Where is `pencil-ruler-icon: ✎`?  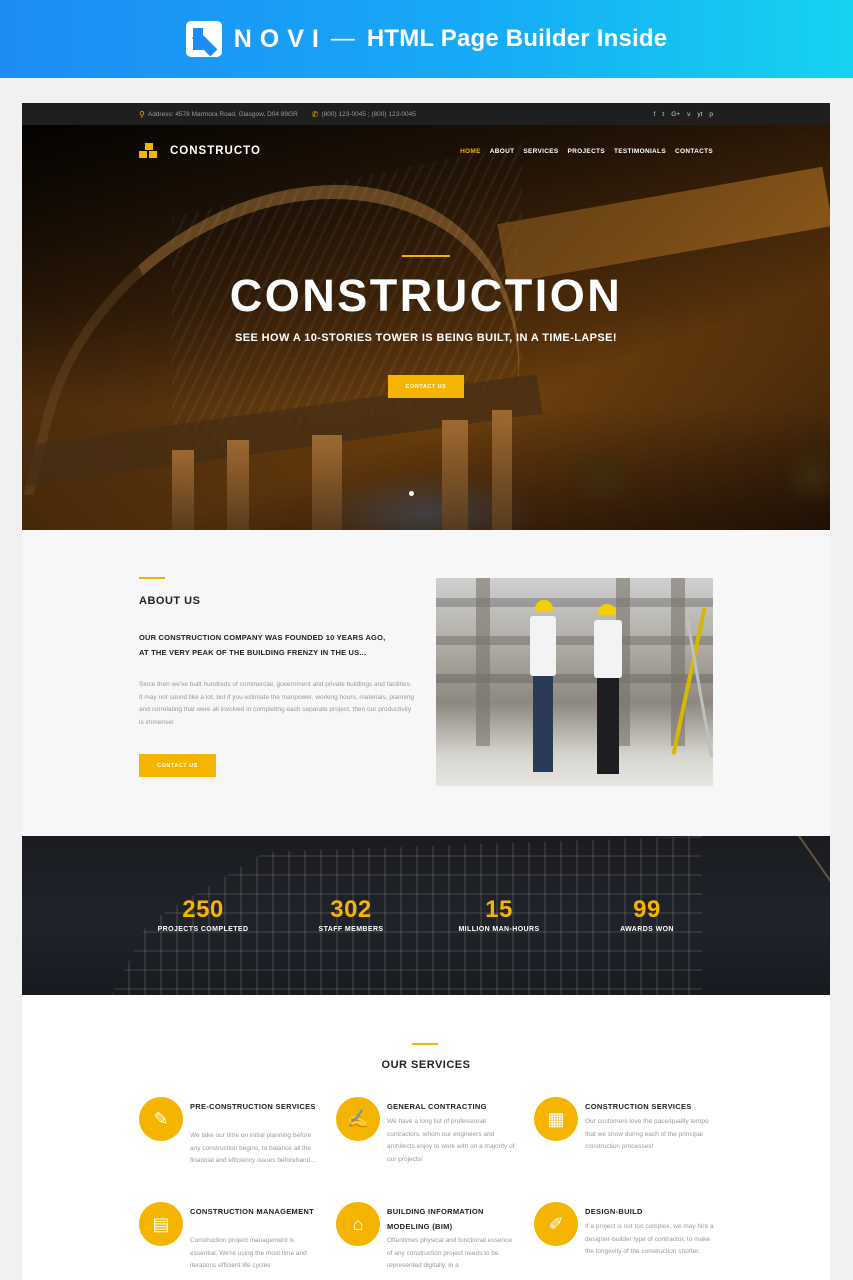
pencil-ruler-icon: ✎ is located at coordinates (161, 1119).